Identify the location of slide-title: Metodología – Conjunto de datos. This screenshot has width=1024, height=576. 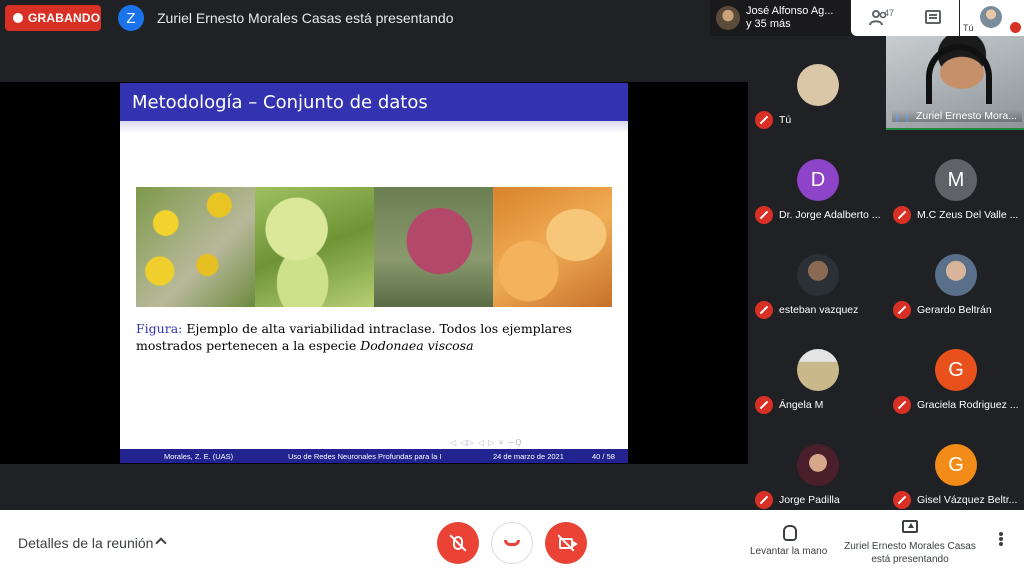
(374, 102).